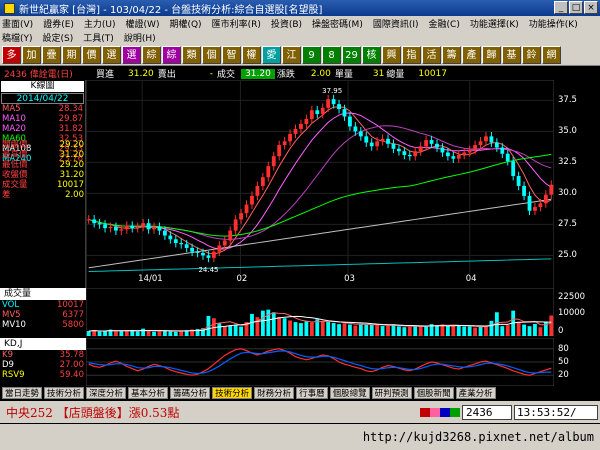 Image resolution: width=600 pixels, height=450 pixels. I want to click on analysis-tab: 產業分析, so click(475, 393).